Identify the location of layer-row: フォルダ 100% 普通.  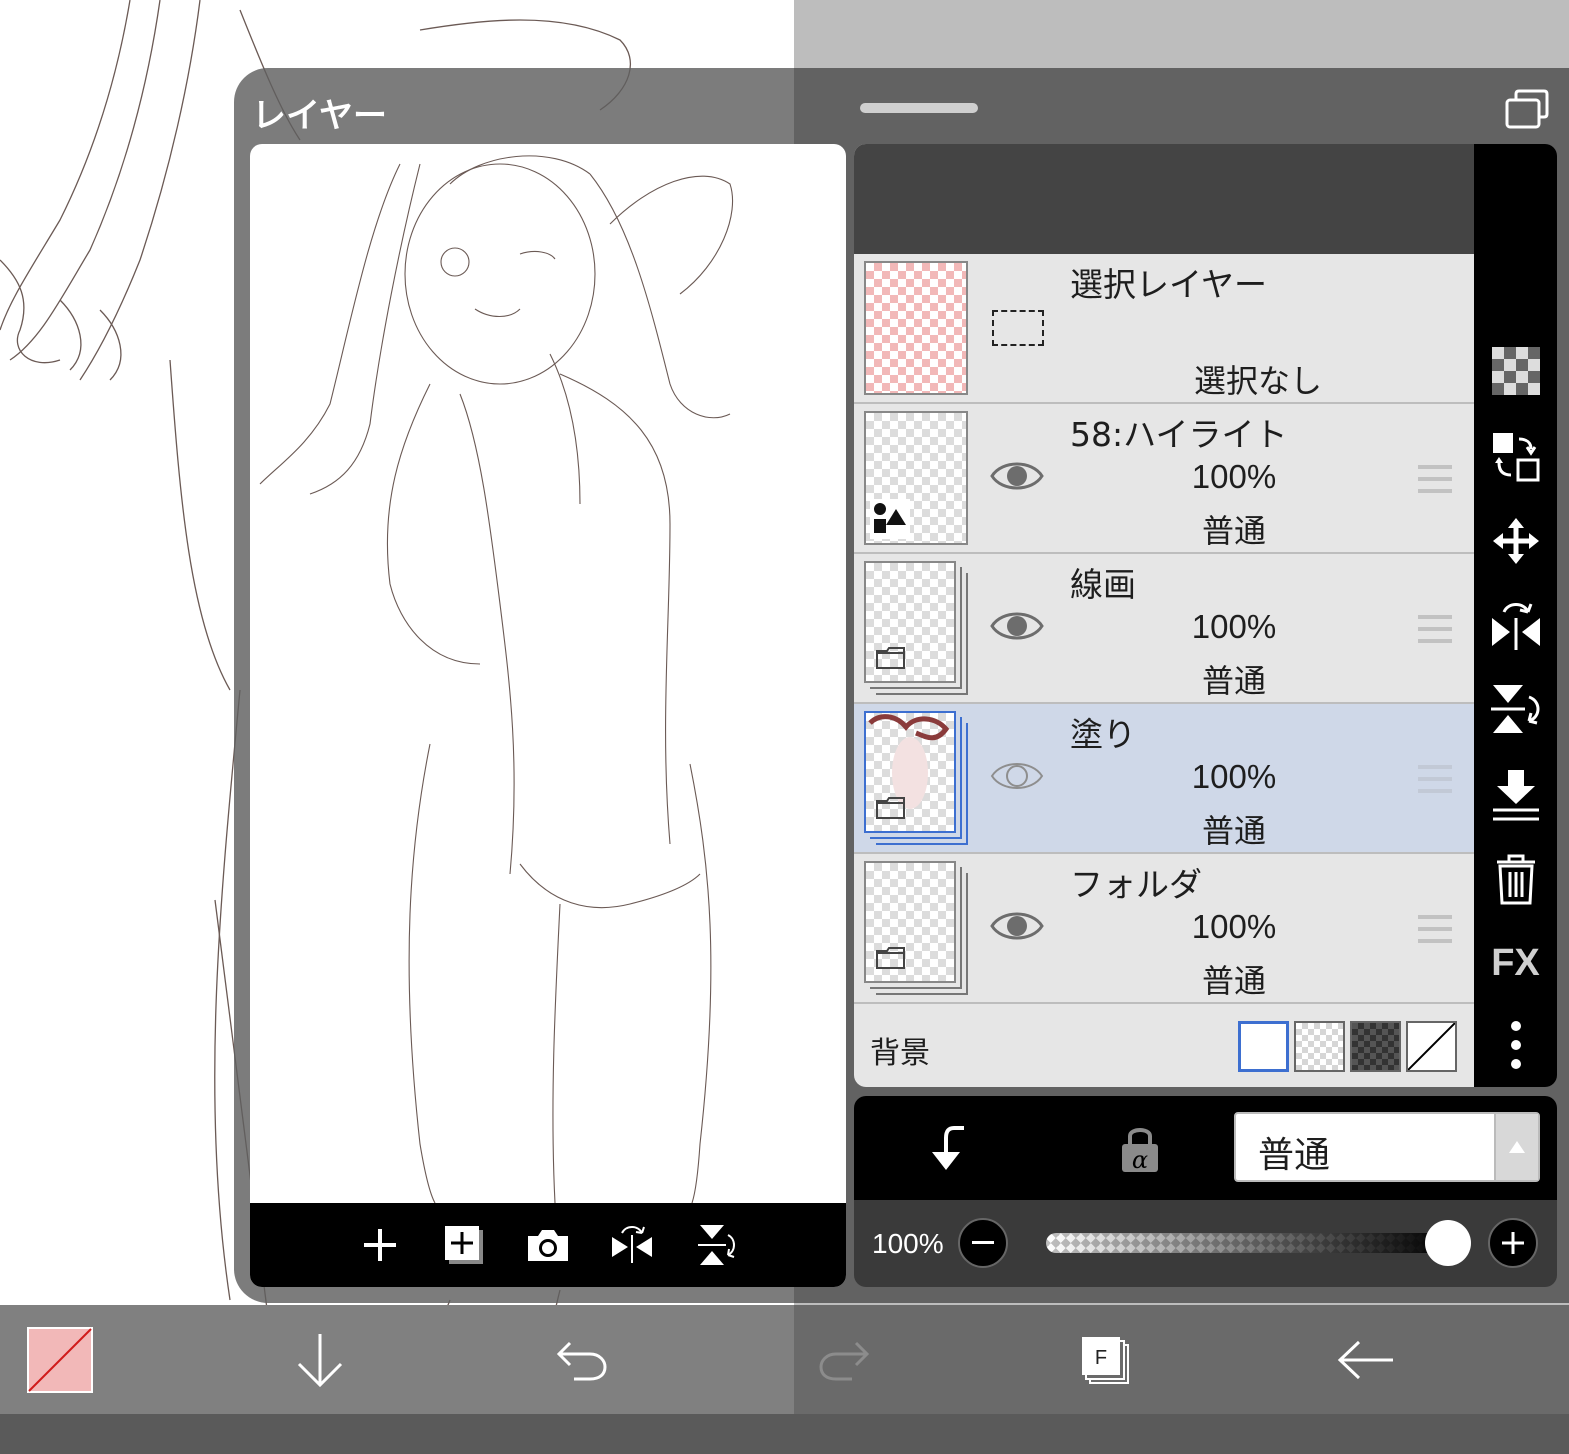
(1164, 929).